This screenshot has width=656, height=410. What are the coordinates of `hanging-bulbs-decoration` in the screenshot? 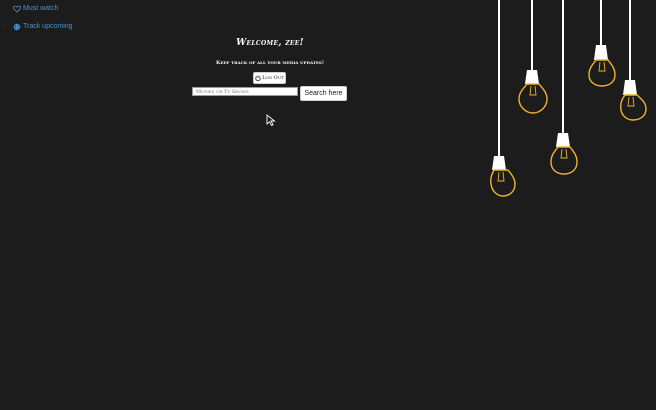 It's located at (568, 98).